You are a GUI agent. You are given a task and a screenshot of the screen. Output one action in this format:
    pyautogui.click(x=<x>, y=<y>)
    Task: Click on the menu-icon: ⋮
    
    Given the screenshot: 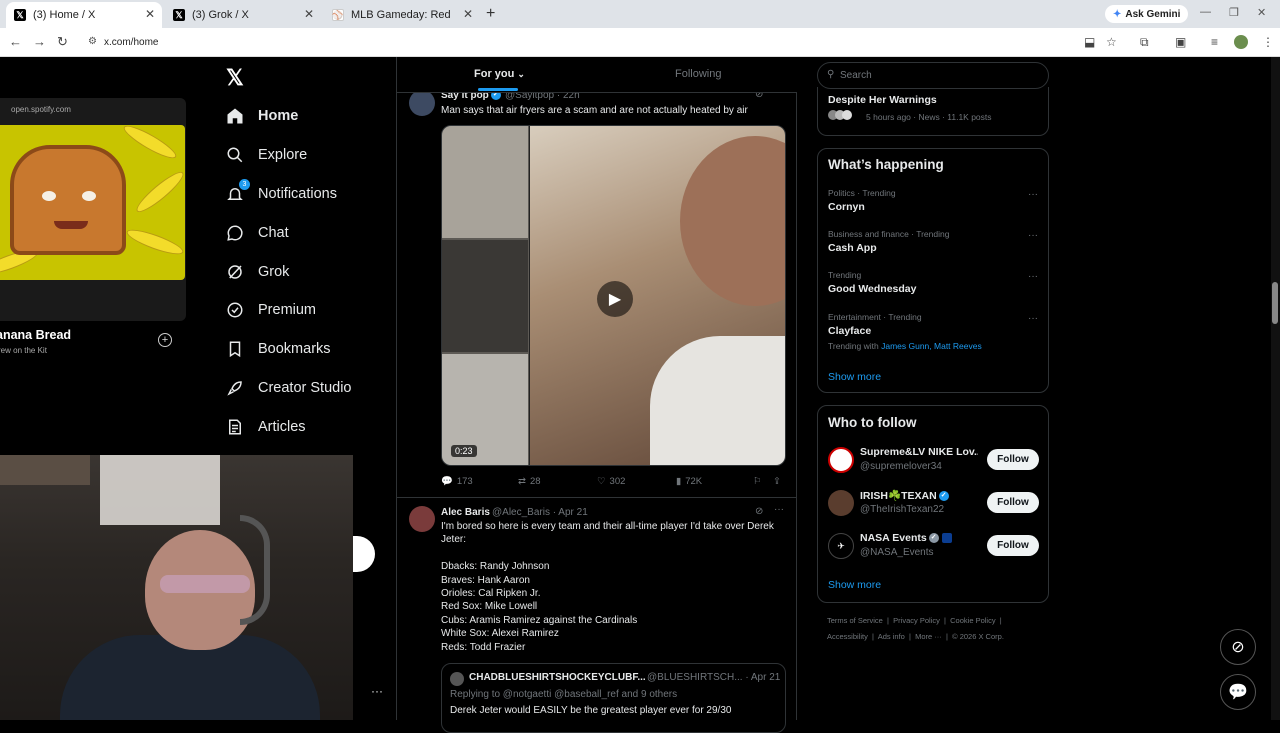 What is the action you would take?
    pyautogui.click(x=1268, y=42)
    